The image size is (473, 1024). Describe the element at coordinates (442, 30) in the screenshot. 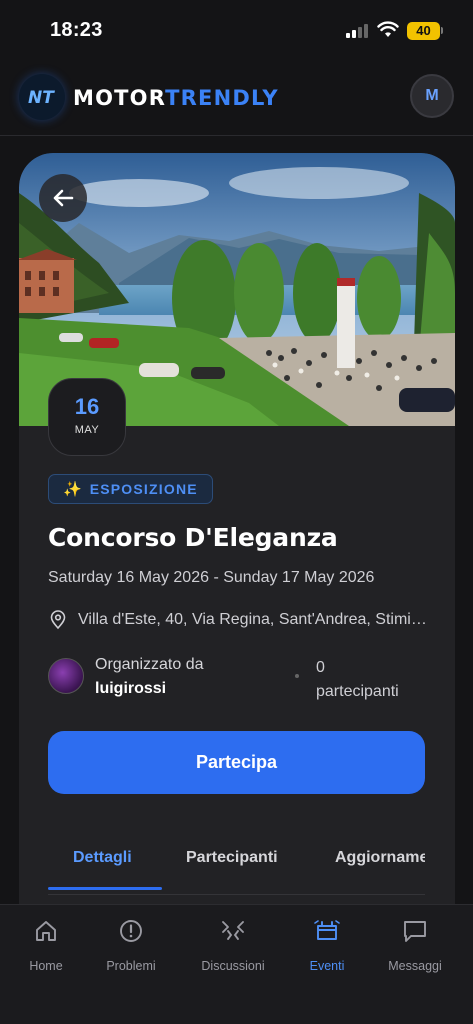

I see `battery-tip` at that location.